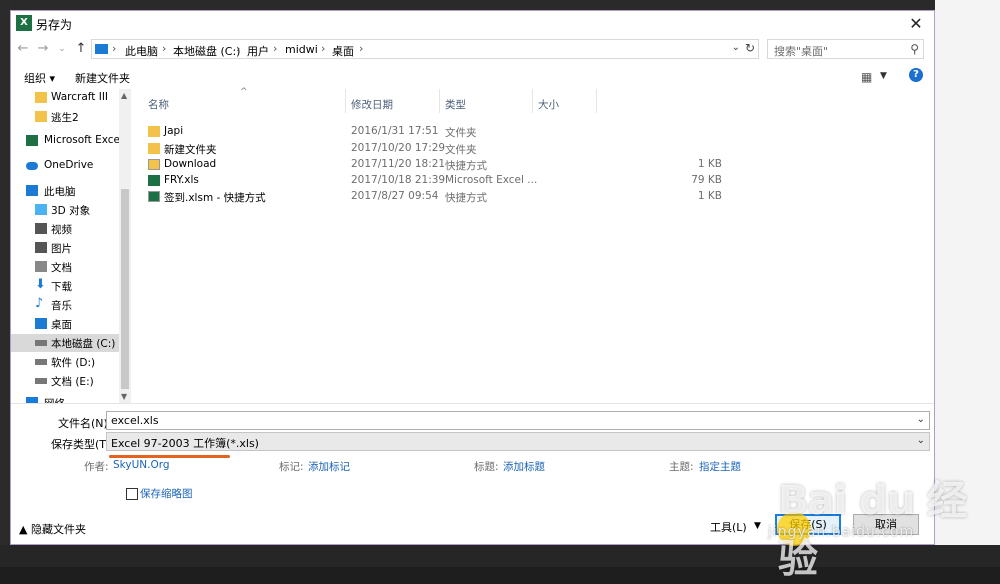 This screenshot has height=584, width=1000. Describe the element at coordinates (532, 165) in the screenshot. I see `file-row: Download 2017/11/20 18:21 快捷方式 1 KB` at that location.